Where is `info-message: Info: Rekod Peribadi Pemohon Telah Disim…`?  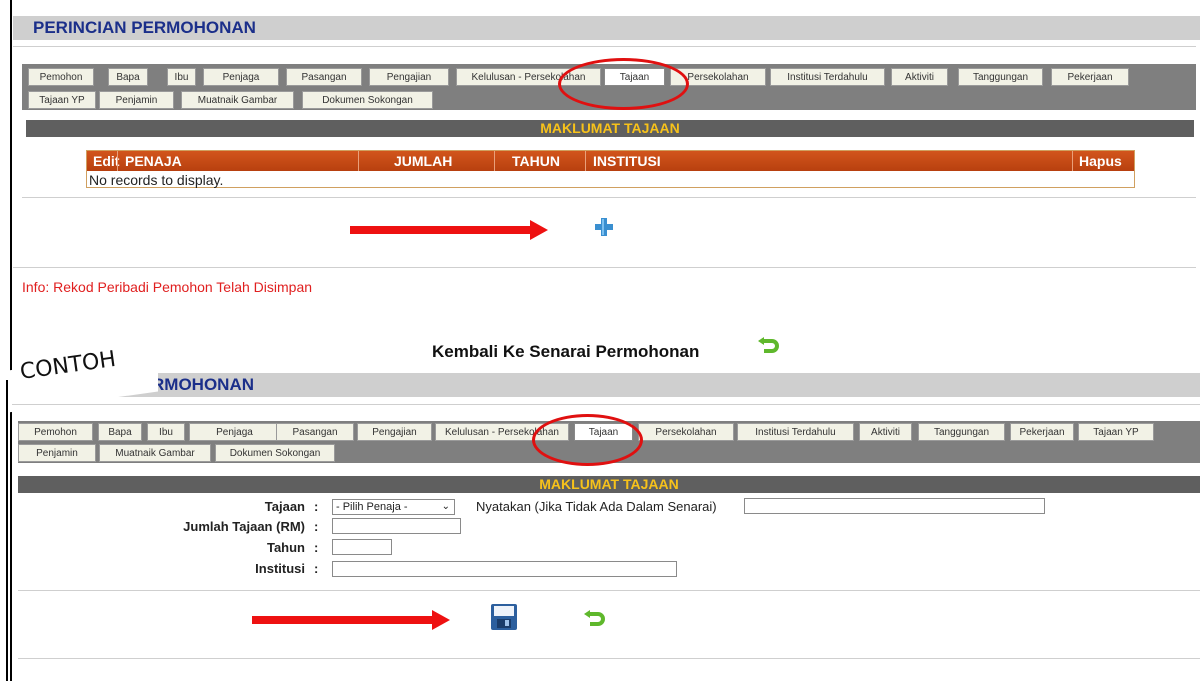
info-message: Info: Rekod Peribadi Pemohon Telah Disim… is located at coordinates (167, 287).